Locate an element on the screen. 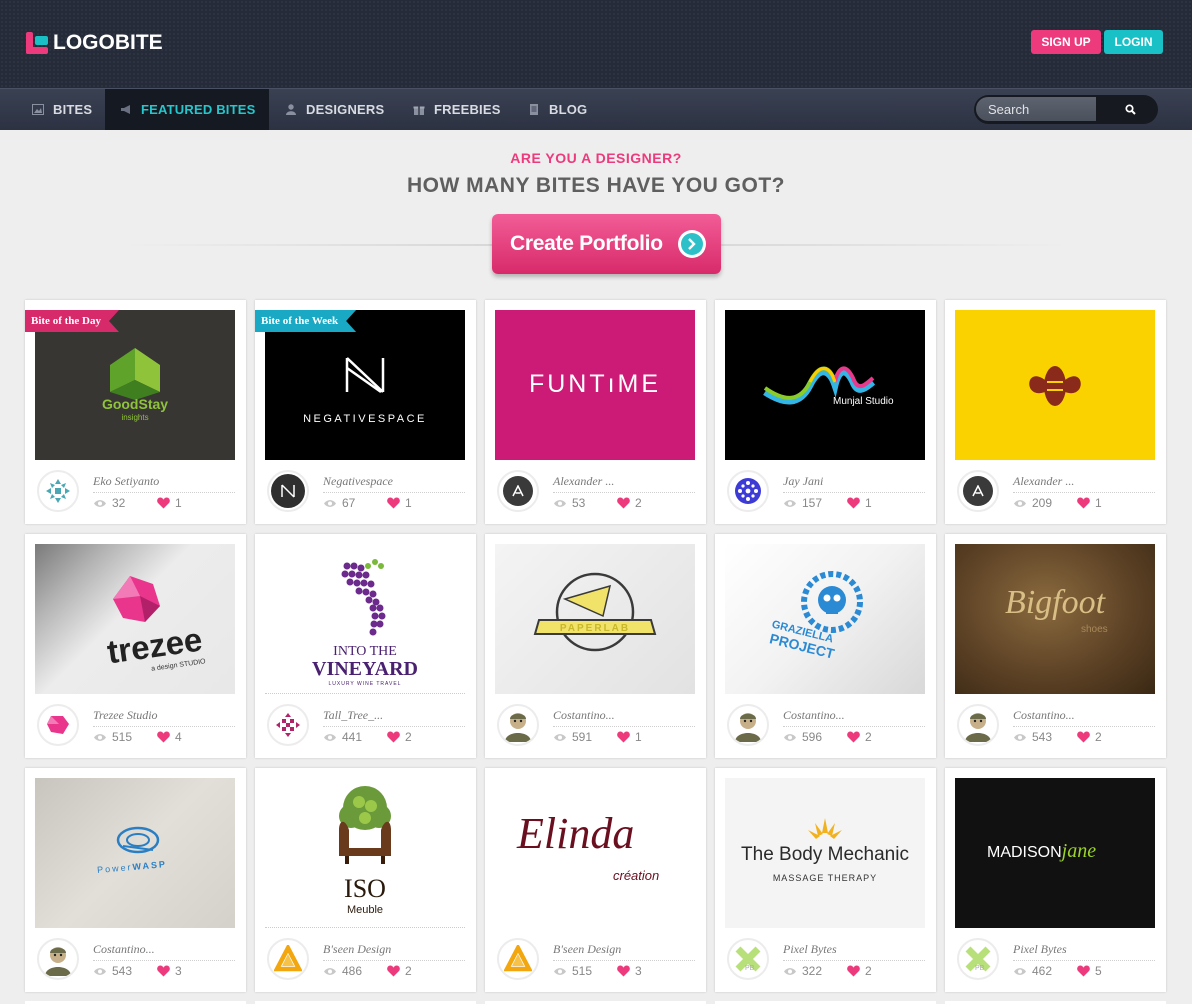 Image resolution: width=1192 pixels, height=1004 pixels. nav-item-blog: BLOG is located at coordinates (556, 109).